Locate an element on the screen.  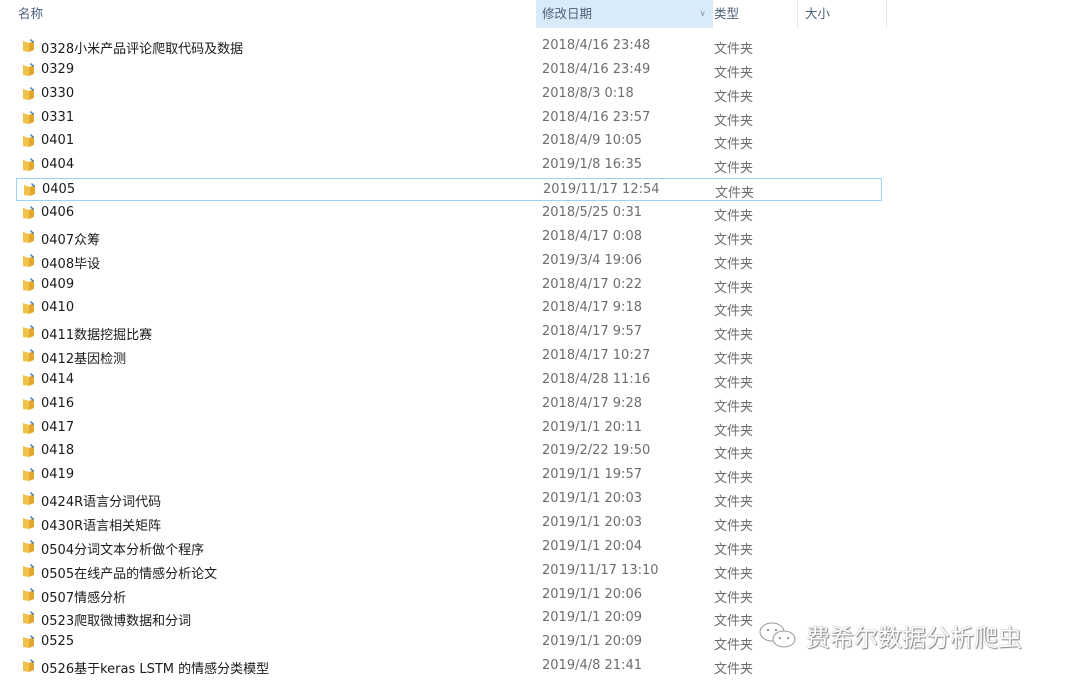
folder-name: 0328小米产品评论爬取代码及数据 is located at coordinates (142, 49).